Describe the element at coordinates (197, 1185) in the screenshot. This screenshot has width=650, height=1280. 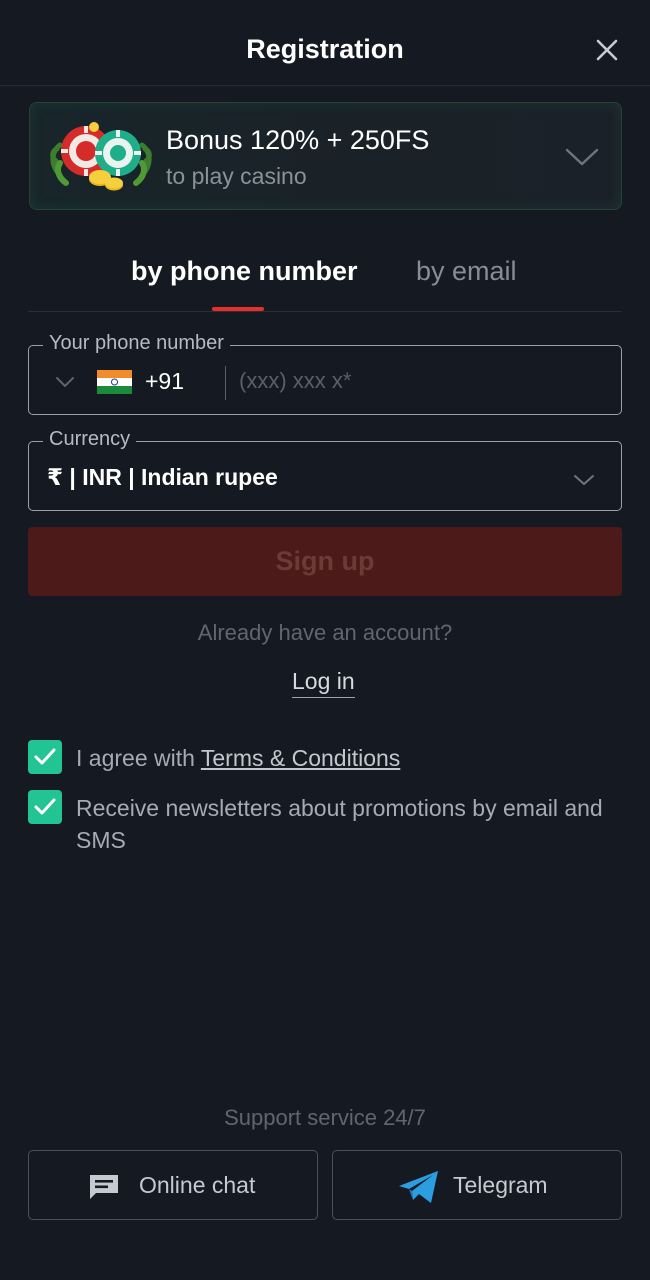
I see `online-chat-label: Online chat` at that location.